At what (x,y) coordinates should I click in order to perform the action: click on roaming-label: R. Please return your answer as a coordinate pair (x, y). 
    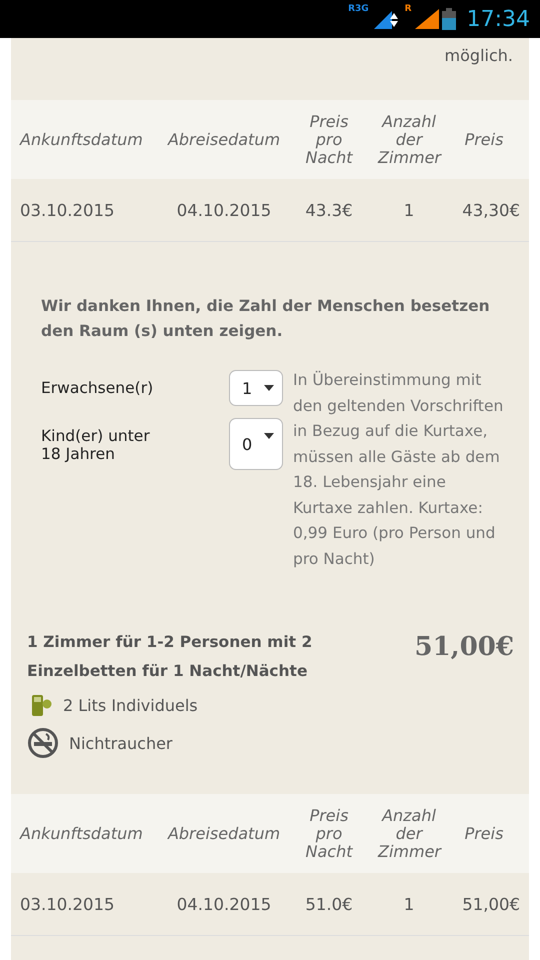
    Looking at the image, I should click on (408, 9).